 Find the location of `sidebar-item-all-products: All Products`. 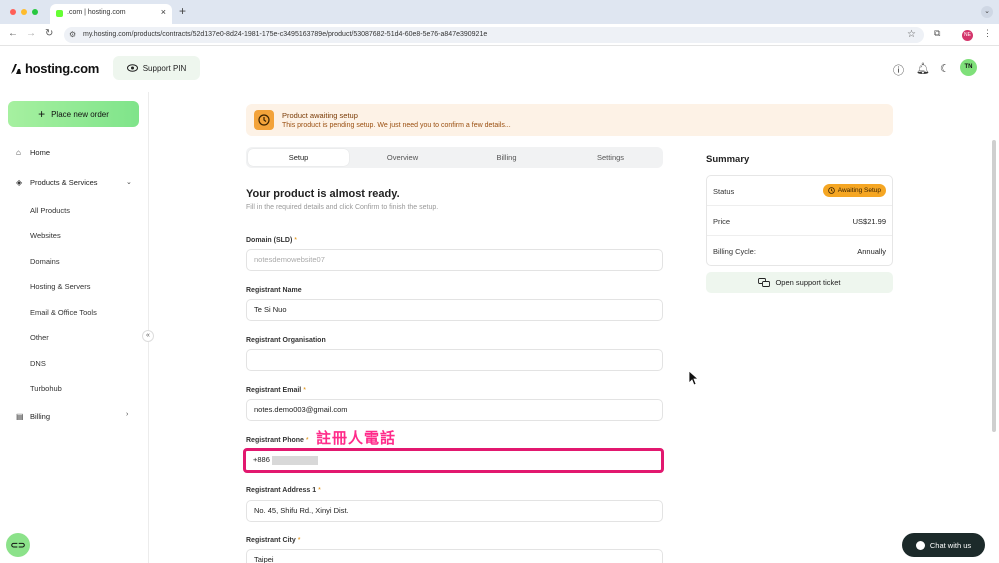

sidebar-item-all-products: All Products is located at coordinates (50, 210).